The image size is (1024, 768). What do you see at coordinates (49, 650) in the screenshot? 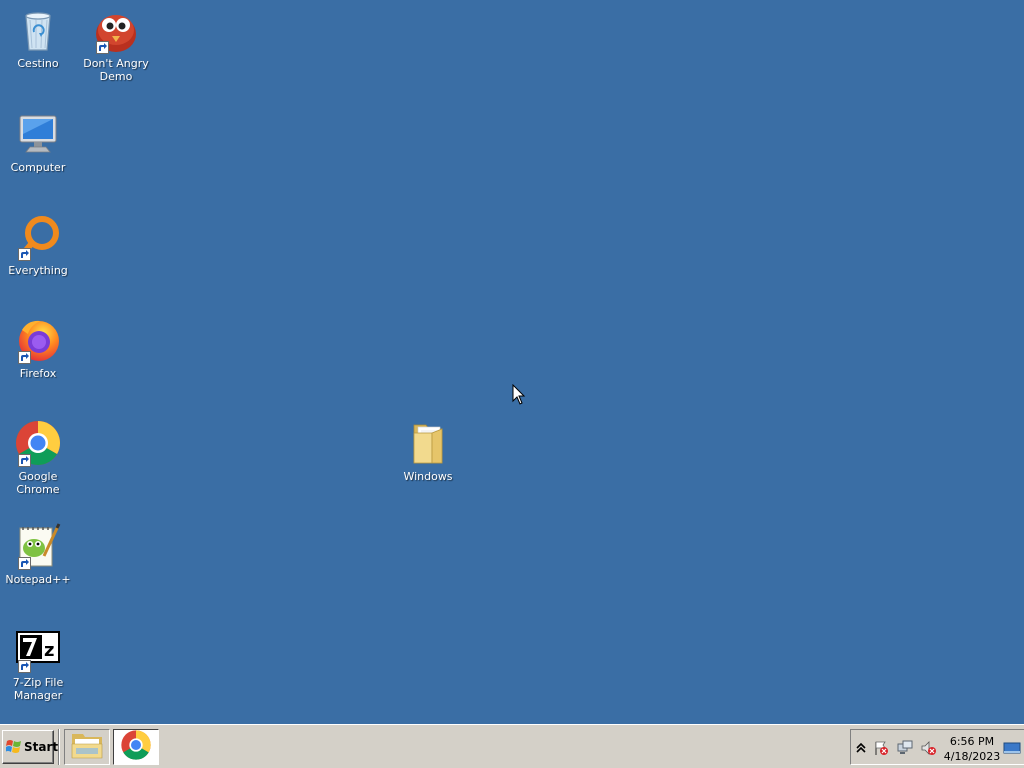
I see `svg-text: z` at bounding box center [49, 650].